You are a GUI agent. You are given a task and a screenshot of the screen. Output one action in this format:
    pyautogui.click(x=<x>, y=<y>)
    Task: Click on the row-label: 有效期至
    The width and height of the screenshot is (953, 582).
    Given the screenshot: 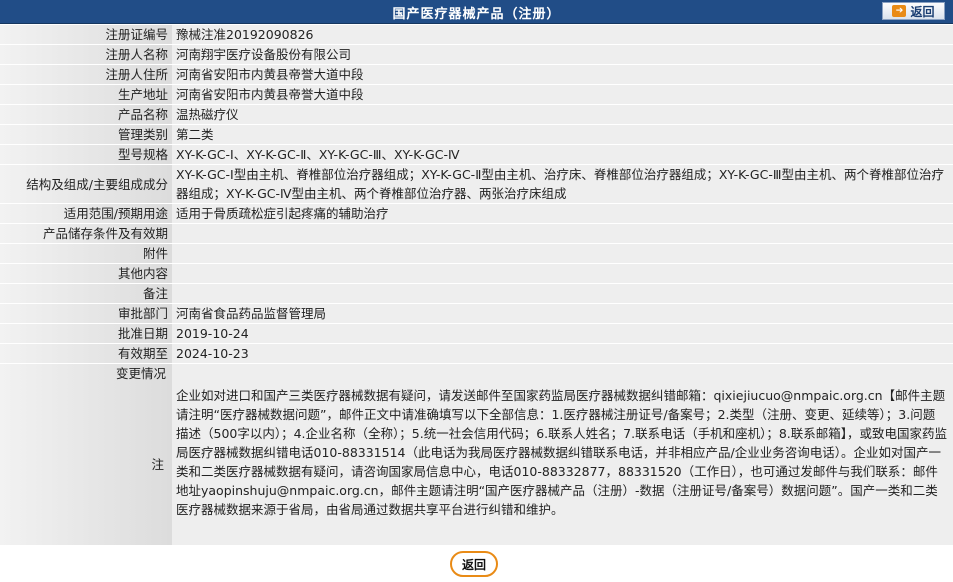 What is the action you would take?
    pyautogui.click(x=86, y=353)
    